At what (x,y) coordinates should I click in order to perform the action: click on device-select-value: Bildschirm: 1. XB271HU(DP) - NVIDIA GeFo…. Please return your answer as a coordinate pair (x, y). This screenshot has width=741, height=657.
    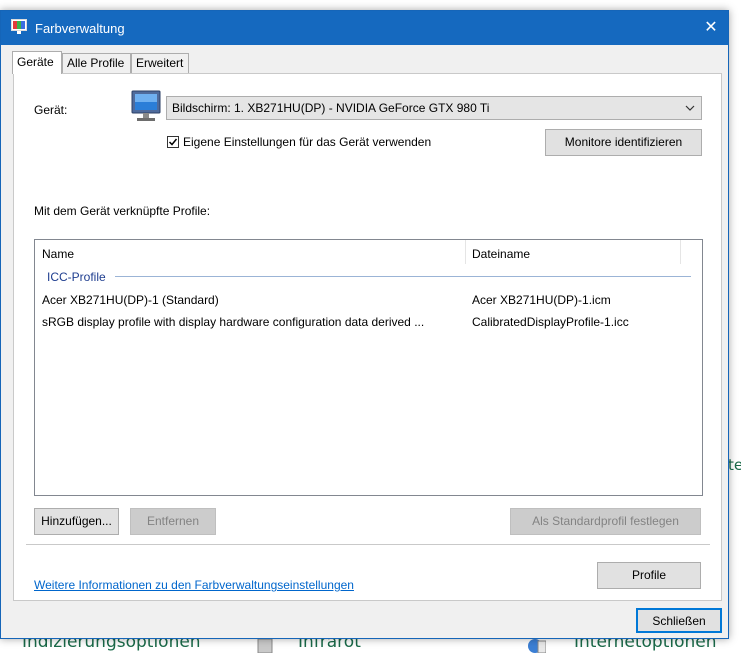
    Looking at the image, I should click on (331, 108).